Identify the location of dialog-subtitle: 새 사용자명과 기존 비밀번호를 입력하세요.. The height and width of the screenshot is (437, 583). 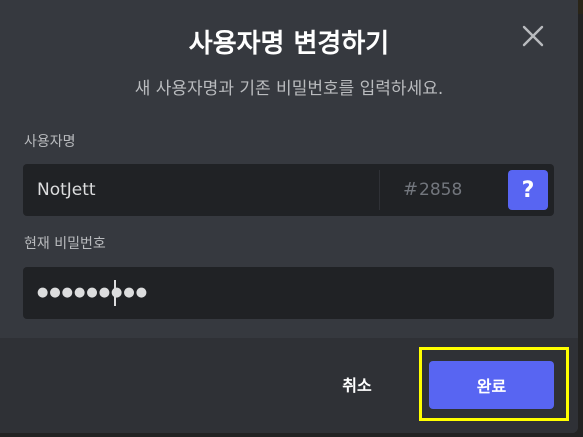
(289, 89).